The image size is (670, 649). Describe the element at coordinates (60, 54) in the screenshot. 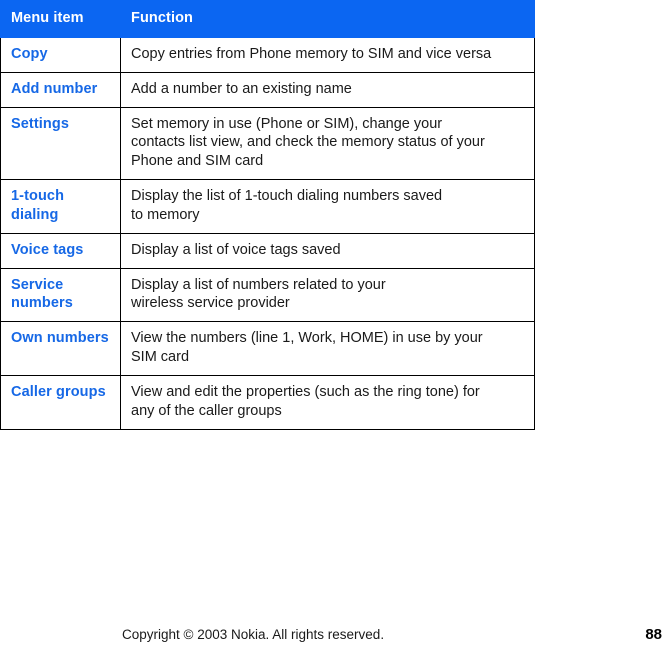

I see `menu-item-cell: Copy` at that location.